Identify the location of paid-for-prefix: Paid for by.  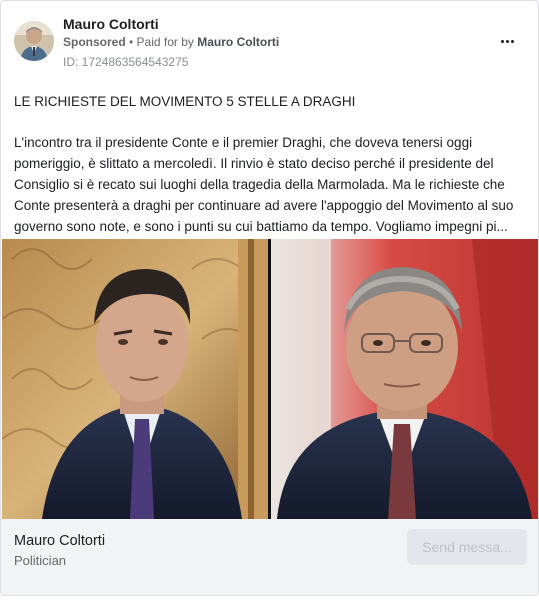
(167, 42).